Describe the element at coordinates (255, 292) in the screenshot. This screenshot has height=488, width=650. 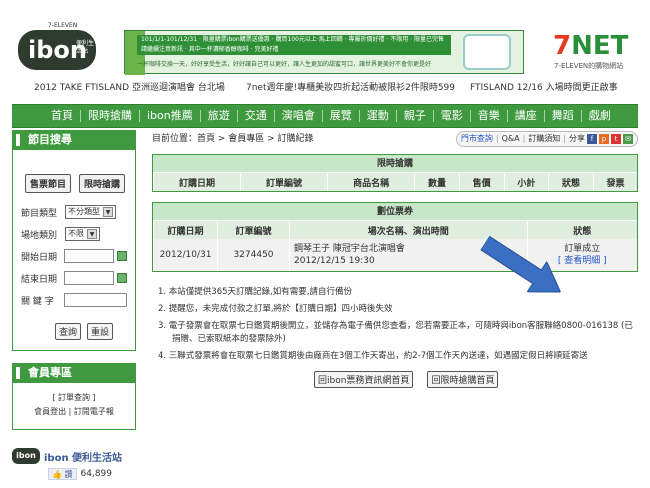
I see `note-item: 1. 本站僅提供365天訂購記錄,如有需要,請自行備份` at that location.